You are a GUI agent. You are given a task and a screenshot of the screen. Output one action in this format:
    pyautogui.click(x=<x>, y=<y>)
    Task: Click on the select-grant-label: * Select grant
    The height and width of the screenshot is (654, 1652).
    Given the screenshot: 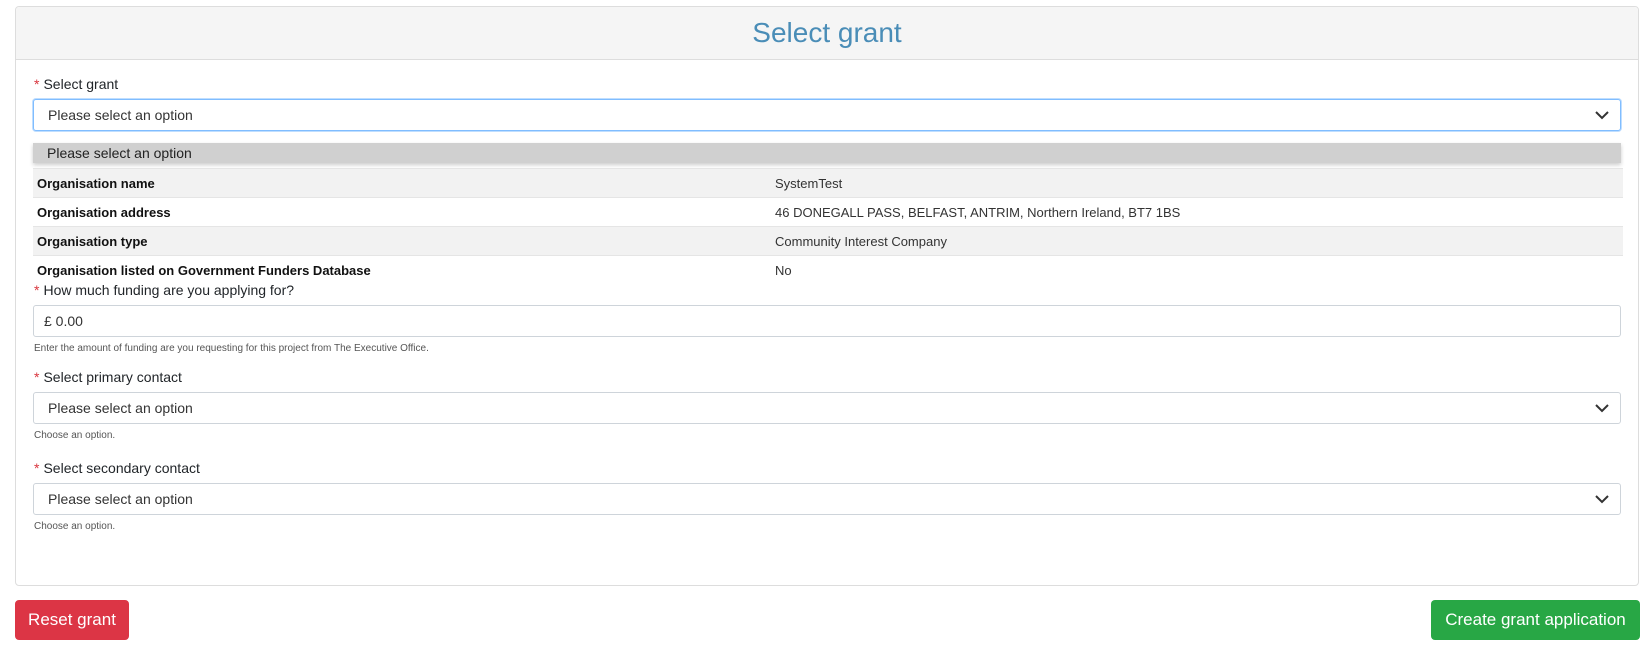 What is the action you would take?
    pyautogui.click(x=76, y=84)
    